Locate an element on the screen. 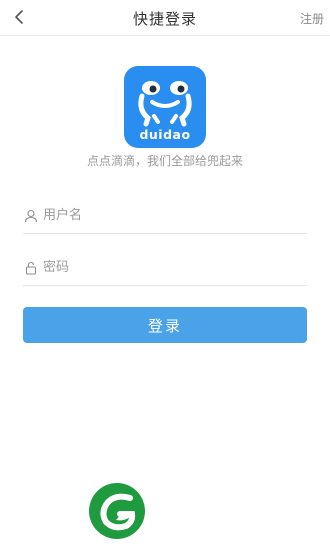  top-nav-bar: 快捷登录 注册 is located at coordinates (165, 18).